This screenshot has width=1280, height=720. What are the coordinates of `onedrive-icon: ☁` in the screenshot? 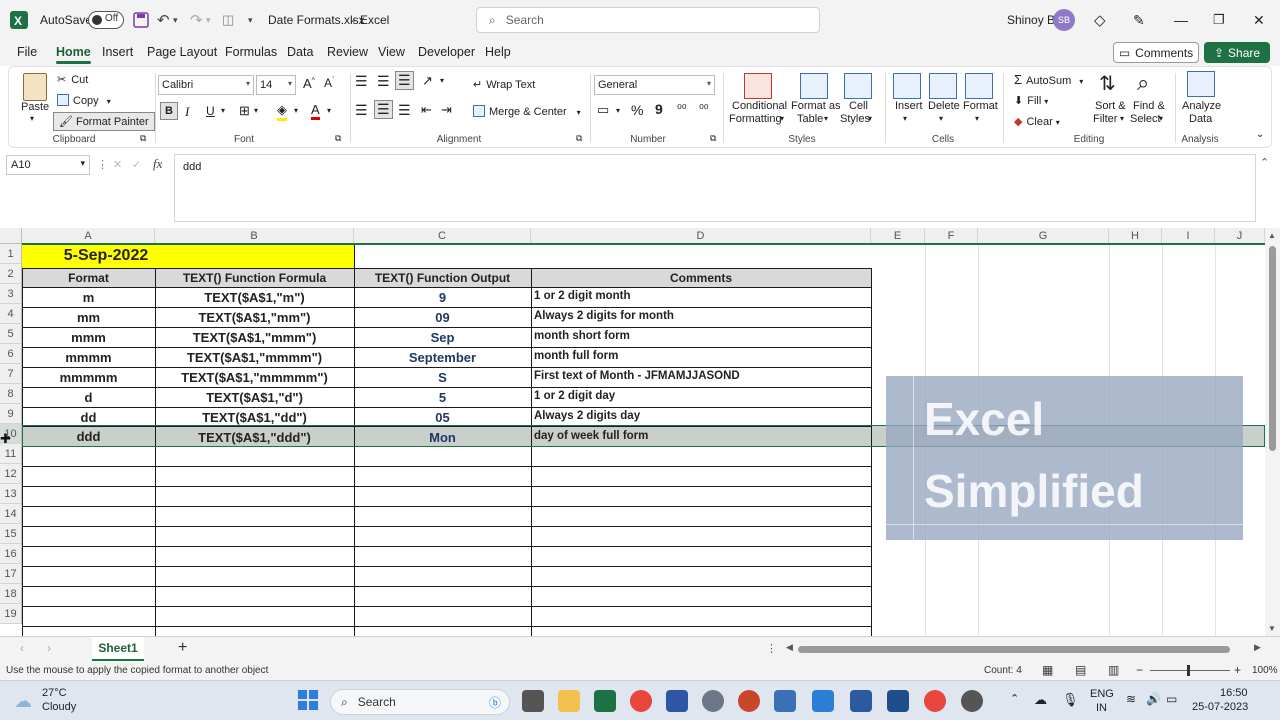 It's located at (1040, 700).